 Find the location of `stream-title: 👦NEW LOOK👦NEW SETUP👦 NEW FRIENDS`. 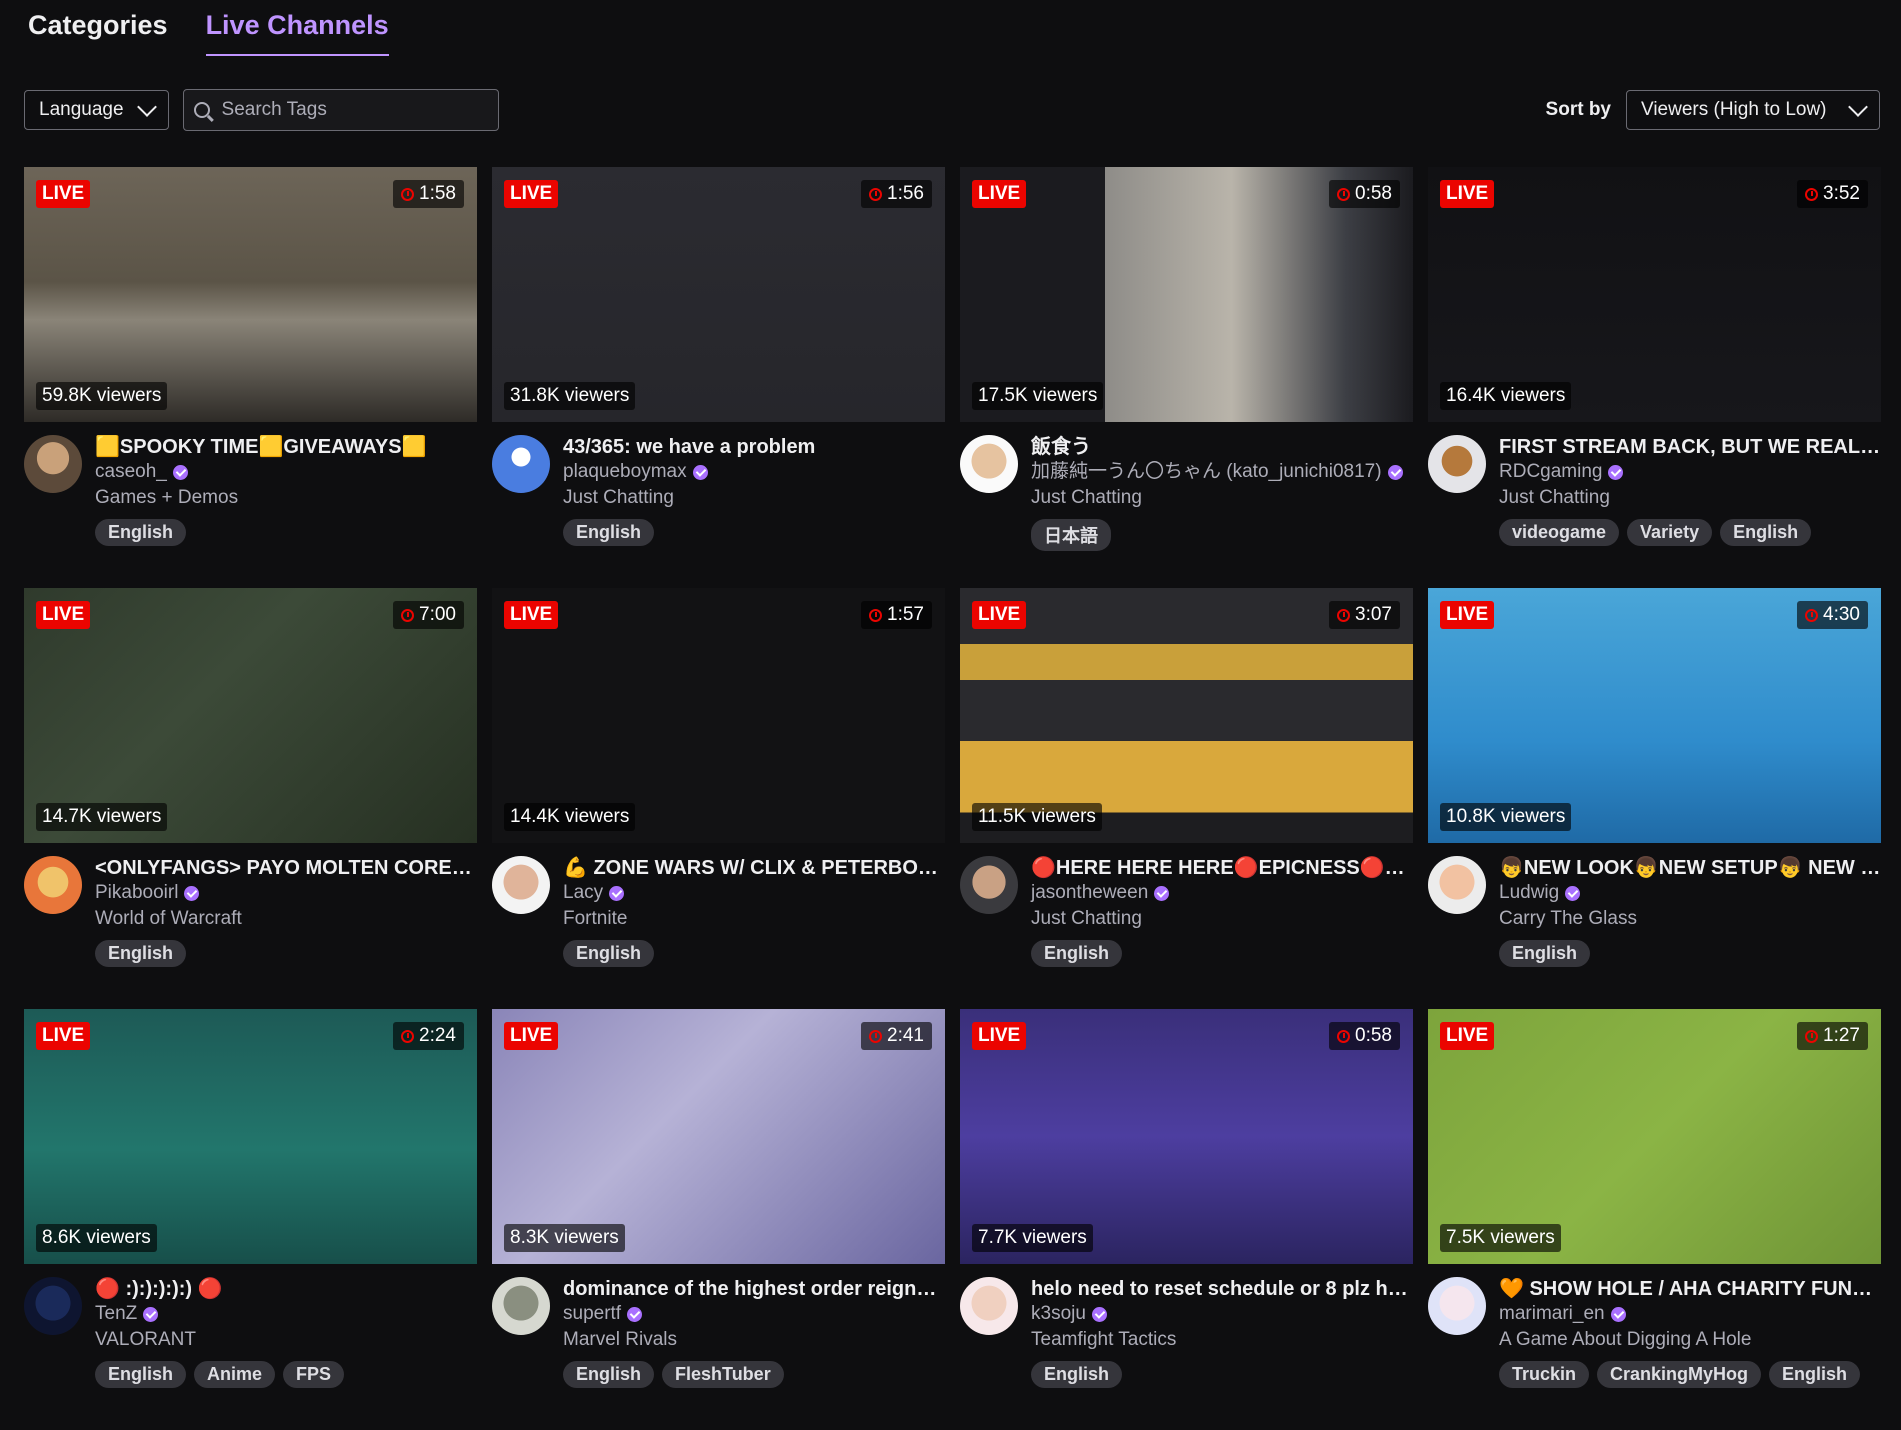

stream-title: 👦NEW LOOK👦NEW SETUP👦 NEW FRIENDS is located at coordinates (1690, 868).